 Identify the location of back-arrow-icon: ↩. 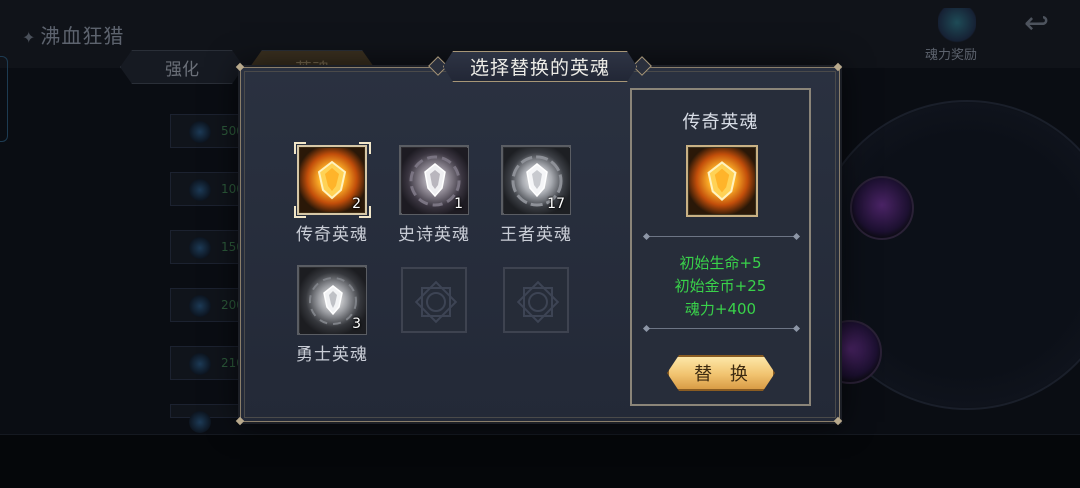
(1036, 23).